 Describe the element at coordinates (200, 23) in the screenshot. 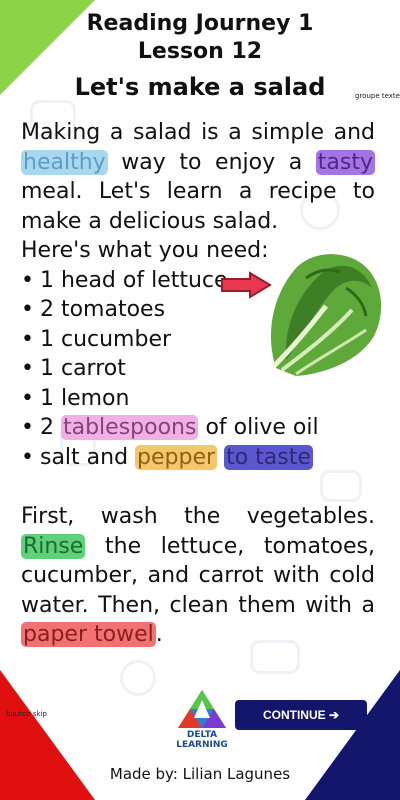

I see `course-title: Reading Journey 1` at that location.